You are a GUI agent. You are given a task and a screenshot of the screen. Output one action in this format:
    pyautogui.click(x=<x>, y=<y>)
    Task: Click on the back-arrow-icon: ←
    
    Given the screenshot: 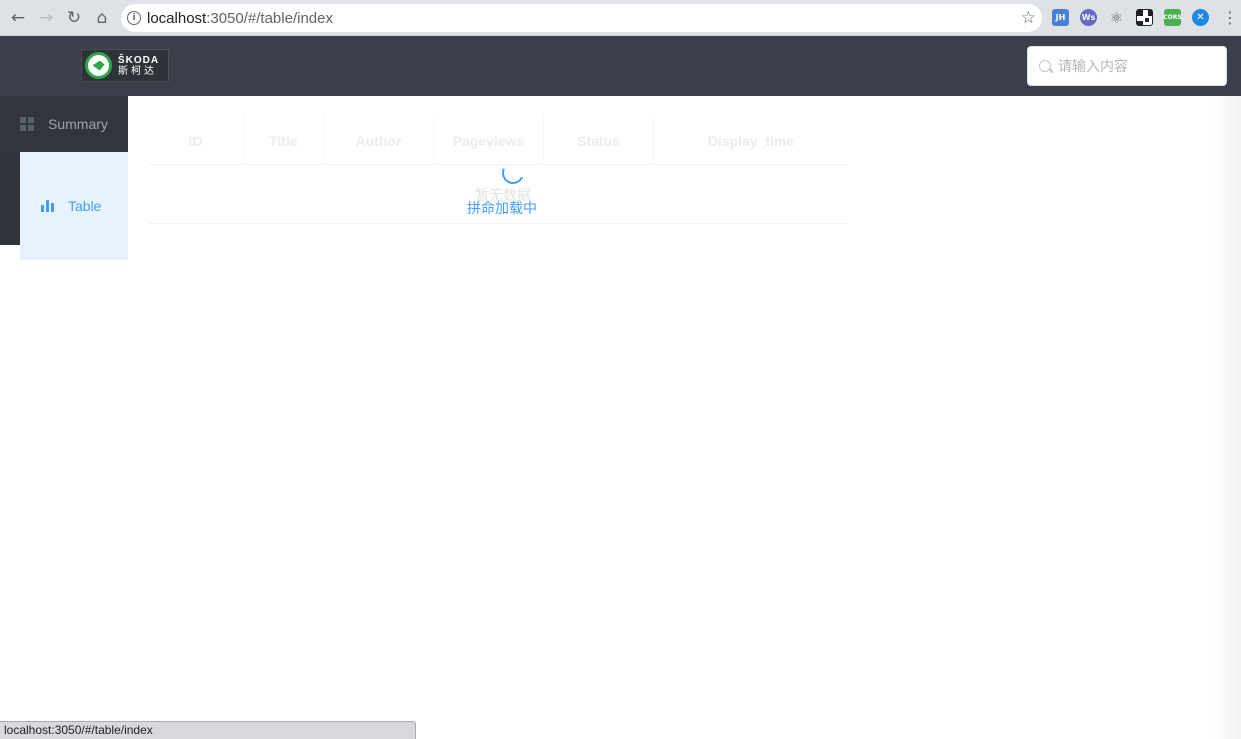 What is the action you would take?
    pyautogui.click(x=18, y=18)
    